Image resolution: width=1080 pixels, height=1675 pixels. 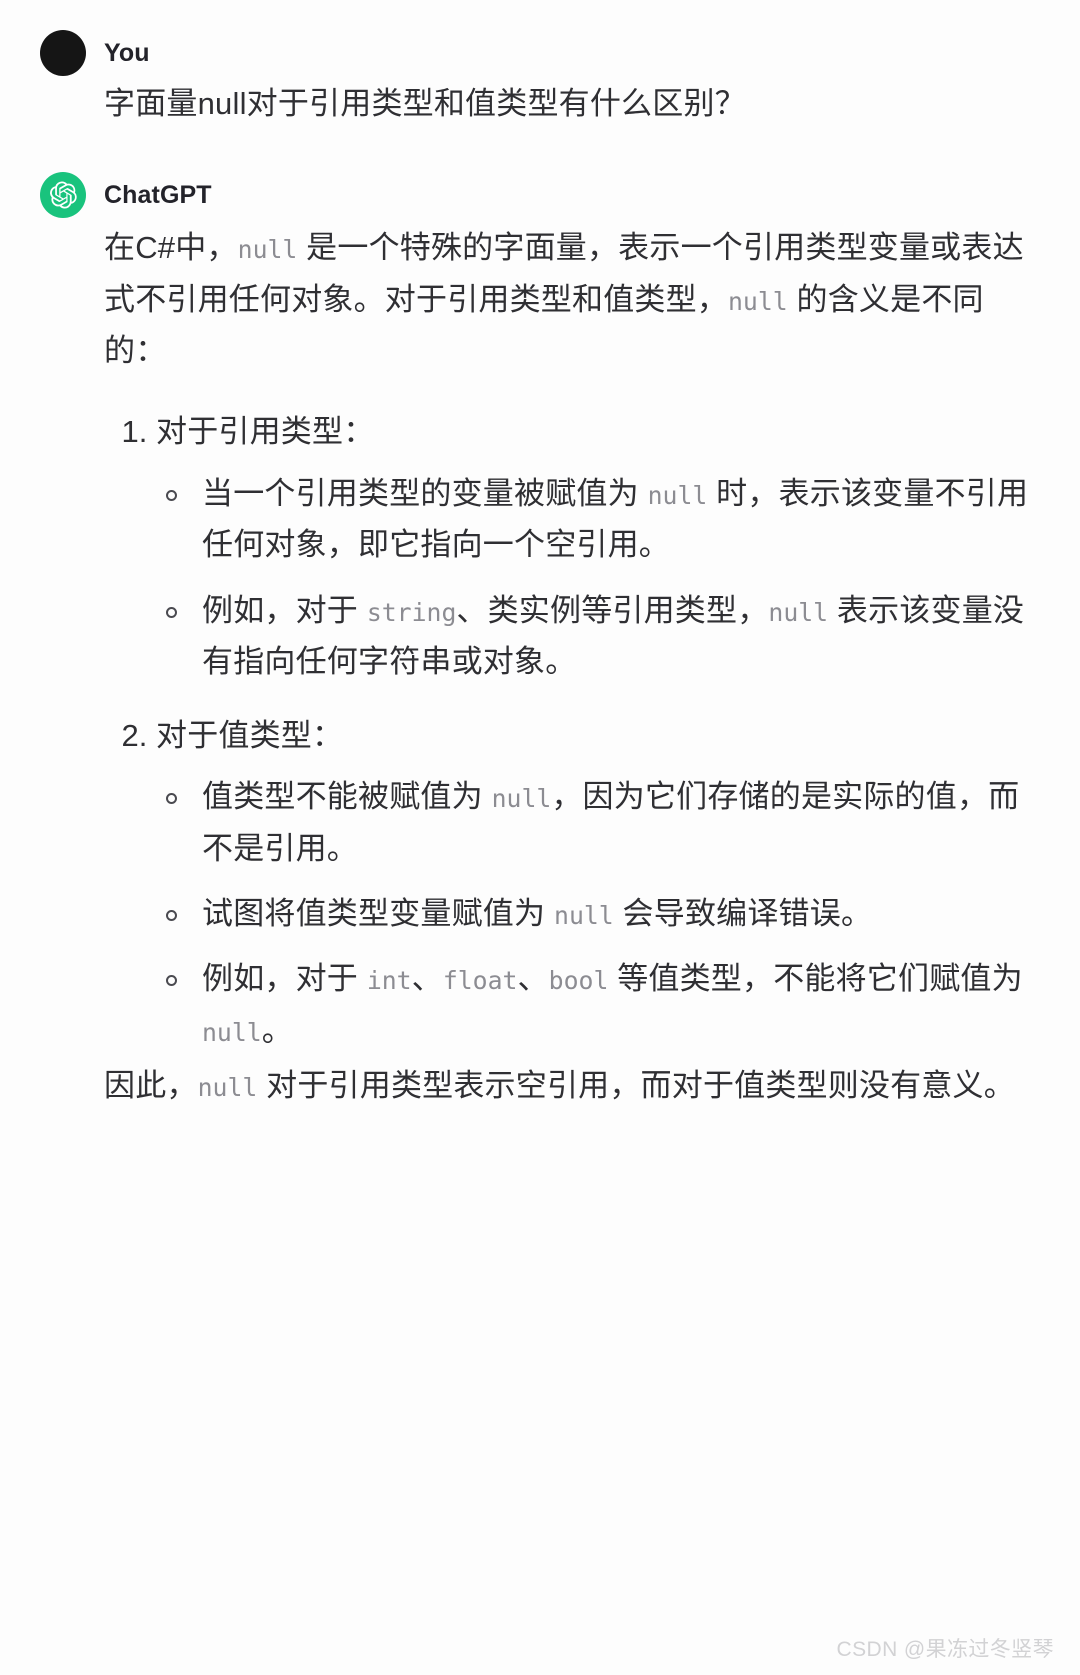 I want to click on list-item-title: 对于值类型：, so click(x=250, y=735).